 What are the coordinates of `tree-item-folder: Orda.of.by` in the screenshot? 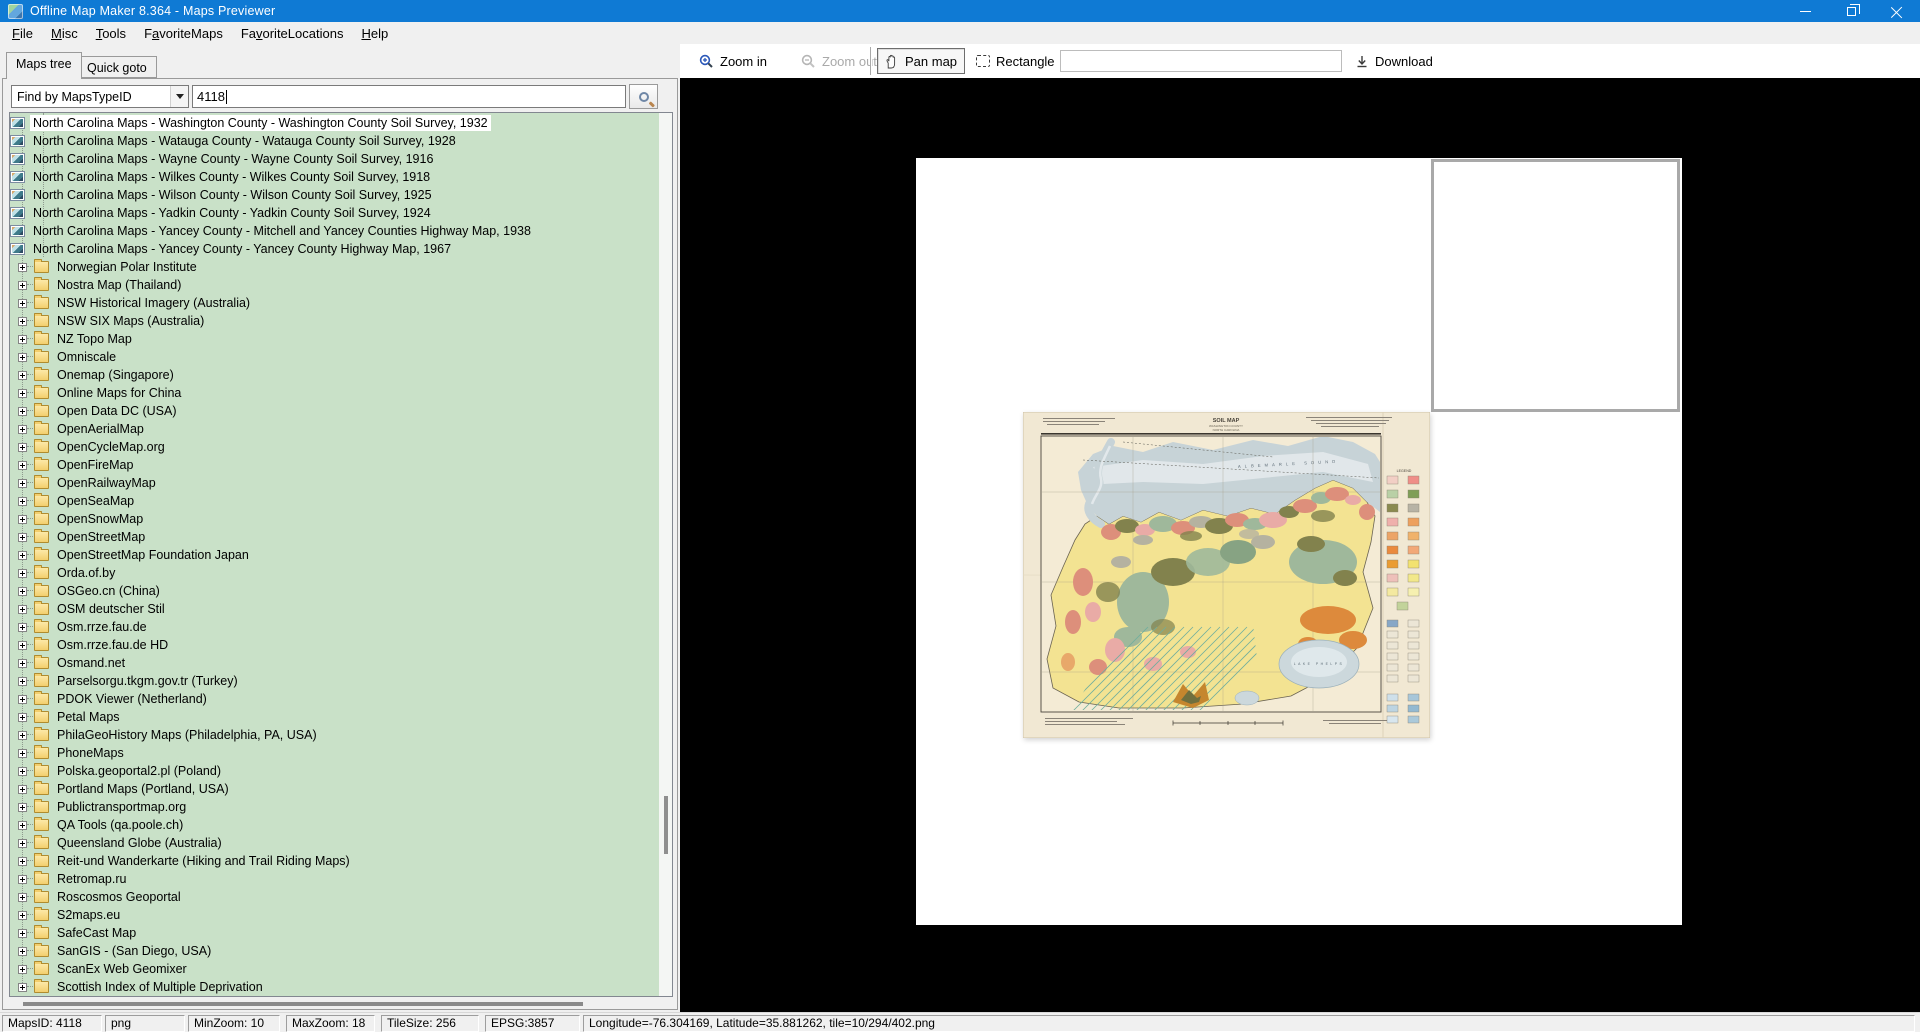 It's located at (335, 573).